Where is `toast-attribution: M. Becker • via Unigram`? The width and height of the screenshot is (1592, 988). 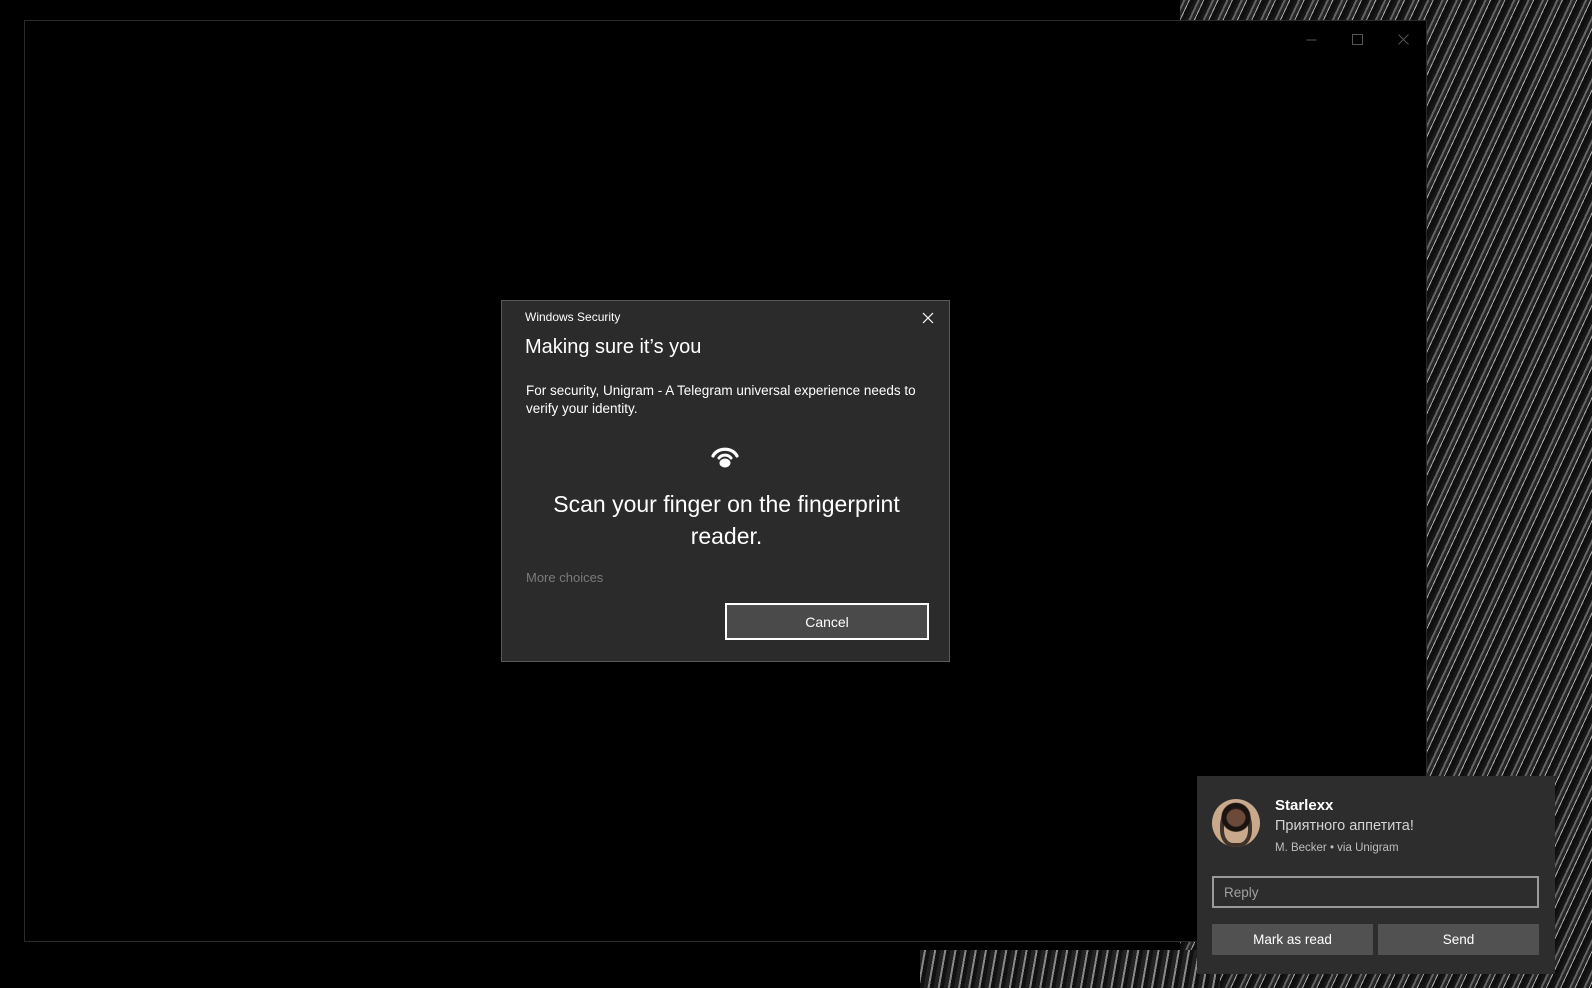
toast-attribution: M. Becker • via Unigram is located at coordinates (1337, 848).